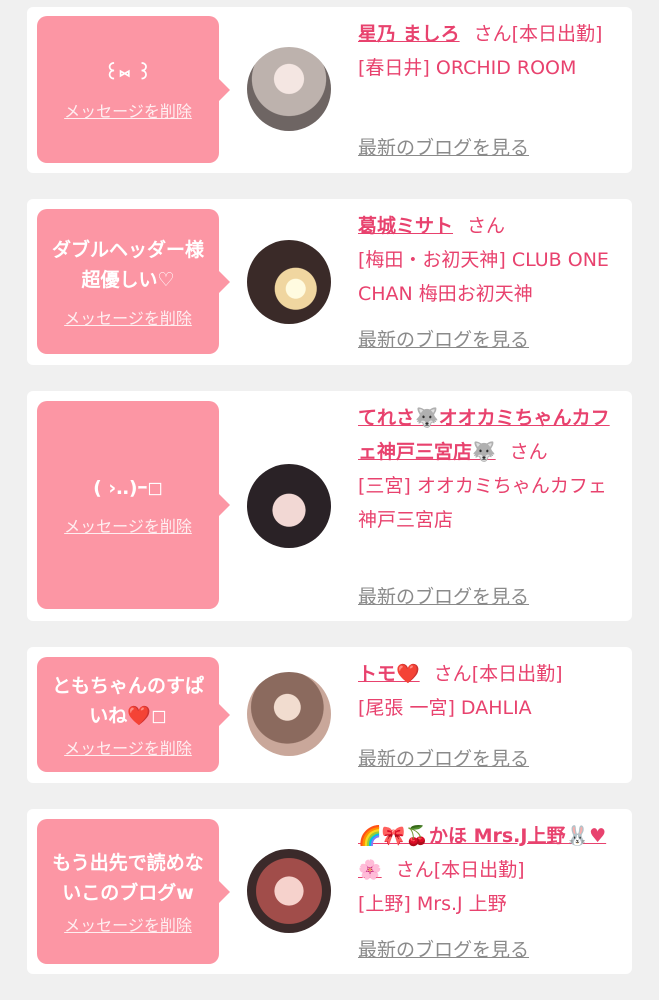  What do you see at coordinates (133, 505) in the screenshot?
I see `message-bubble: ( ›‥)ｰ◻ メッセージを削除` at bounding box center [133, 505].